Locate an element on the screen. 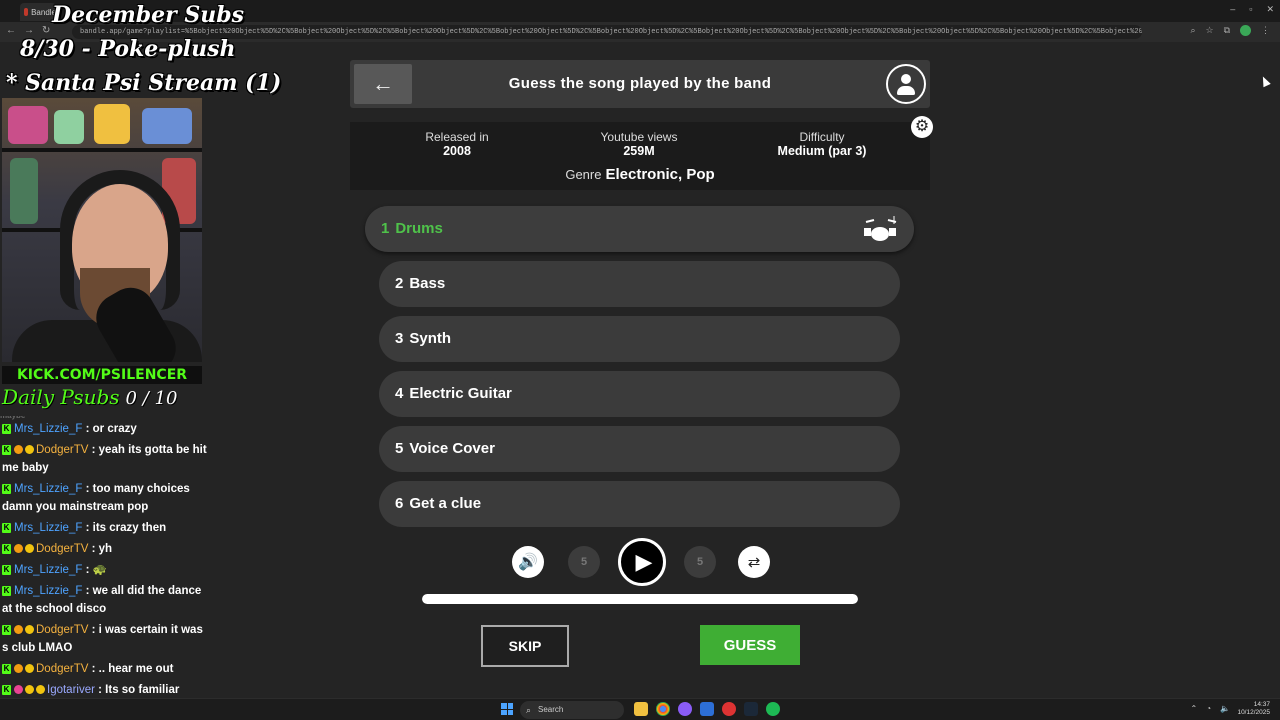  volume-icon: 🔈 is located at coordinates (1225, 708).